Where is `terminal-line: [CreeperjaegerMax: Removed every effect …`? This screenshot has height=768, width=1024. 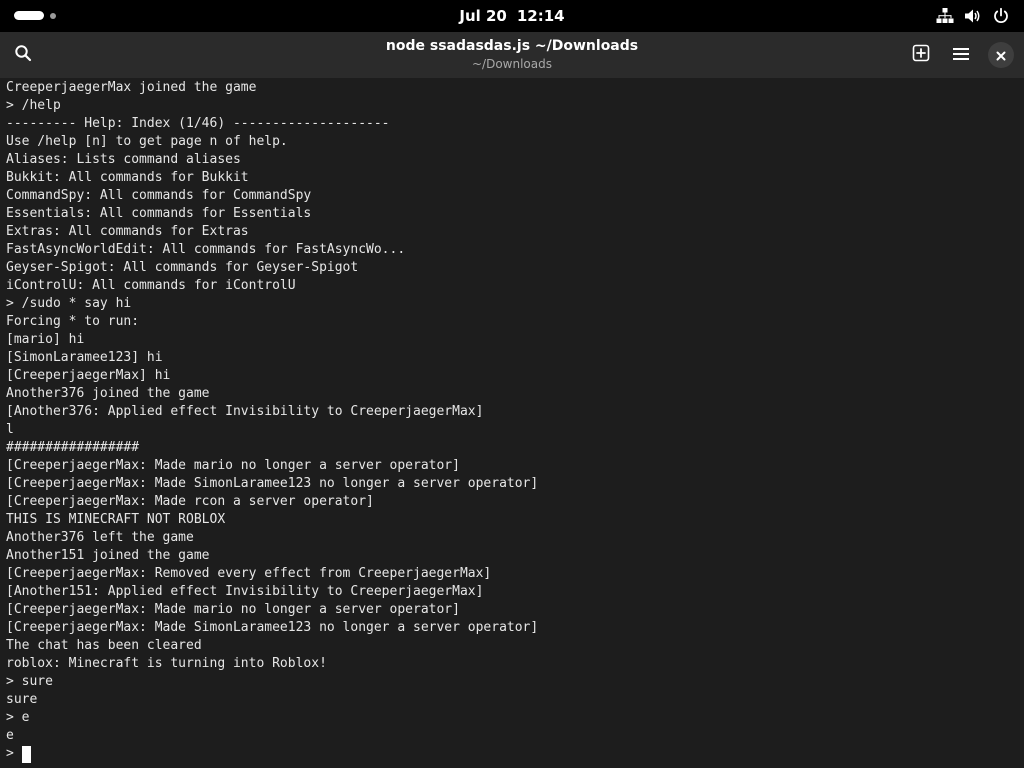 terminal-line: [CreeperjaegerMax: Removed every effect … is located at coordinates (249, 573).